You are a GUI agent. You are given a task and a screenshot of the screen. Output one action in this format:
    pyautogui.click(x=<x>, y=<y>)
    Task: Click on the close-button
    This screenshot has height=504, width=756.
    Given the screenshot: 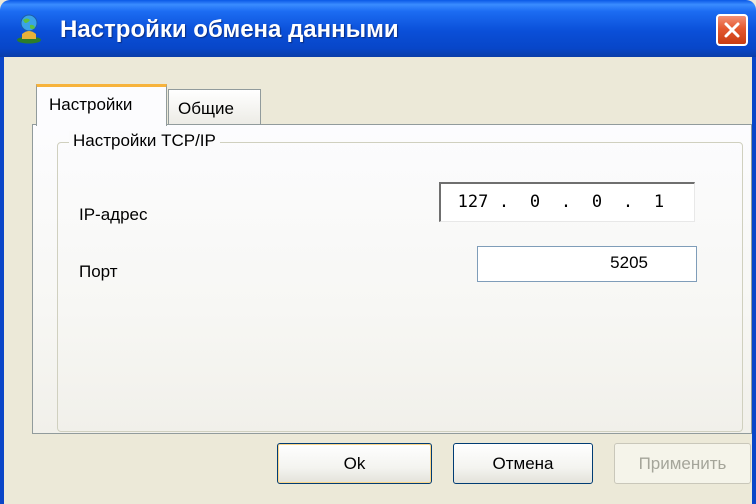 What is the action you would take?
    pyautogui.click(x=732, y=30)
    